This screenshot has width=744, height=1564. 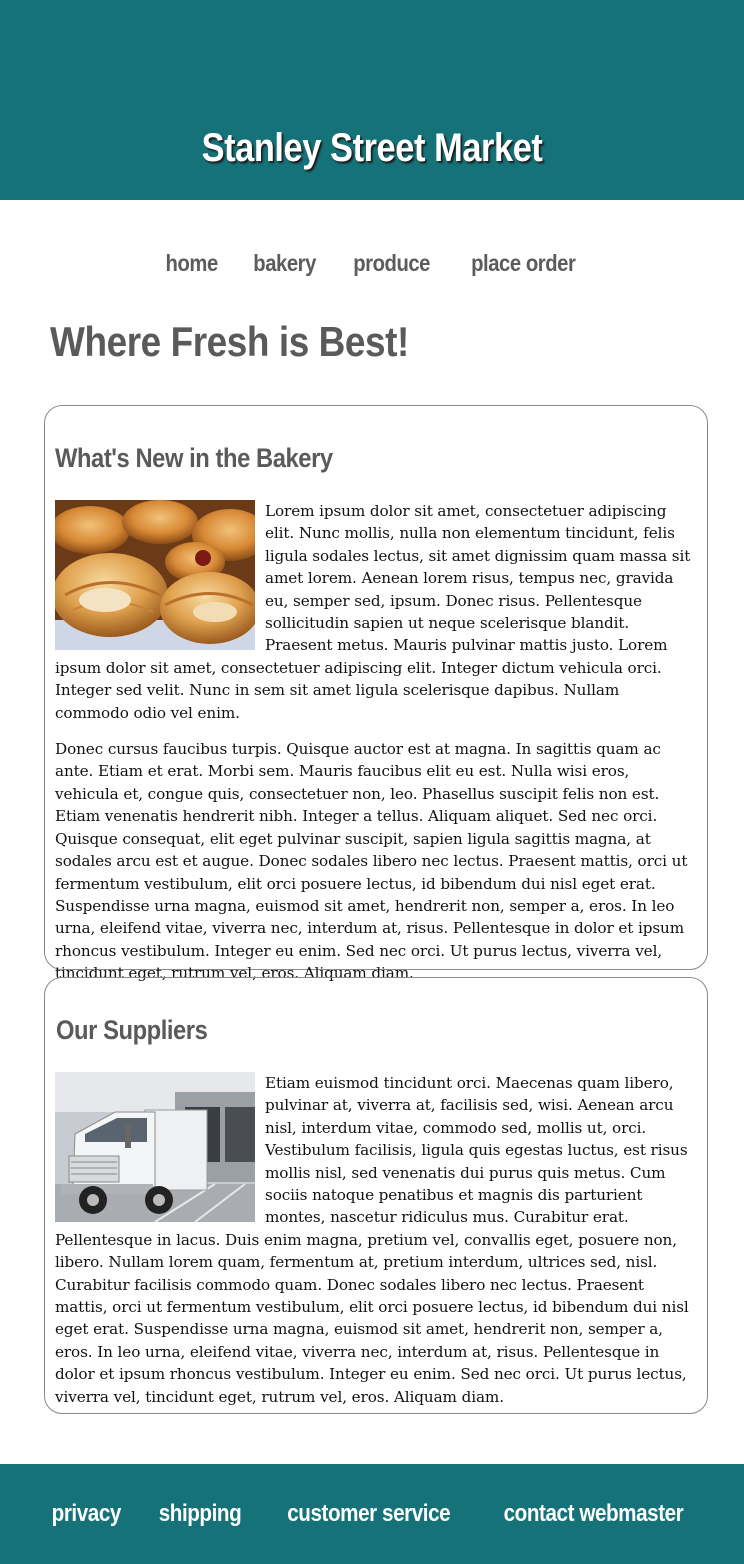 I want to click on bakery-heading: What's New in the Bakery, so click(x=194, y=458).